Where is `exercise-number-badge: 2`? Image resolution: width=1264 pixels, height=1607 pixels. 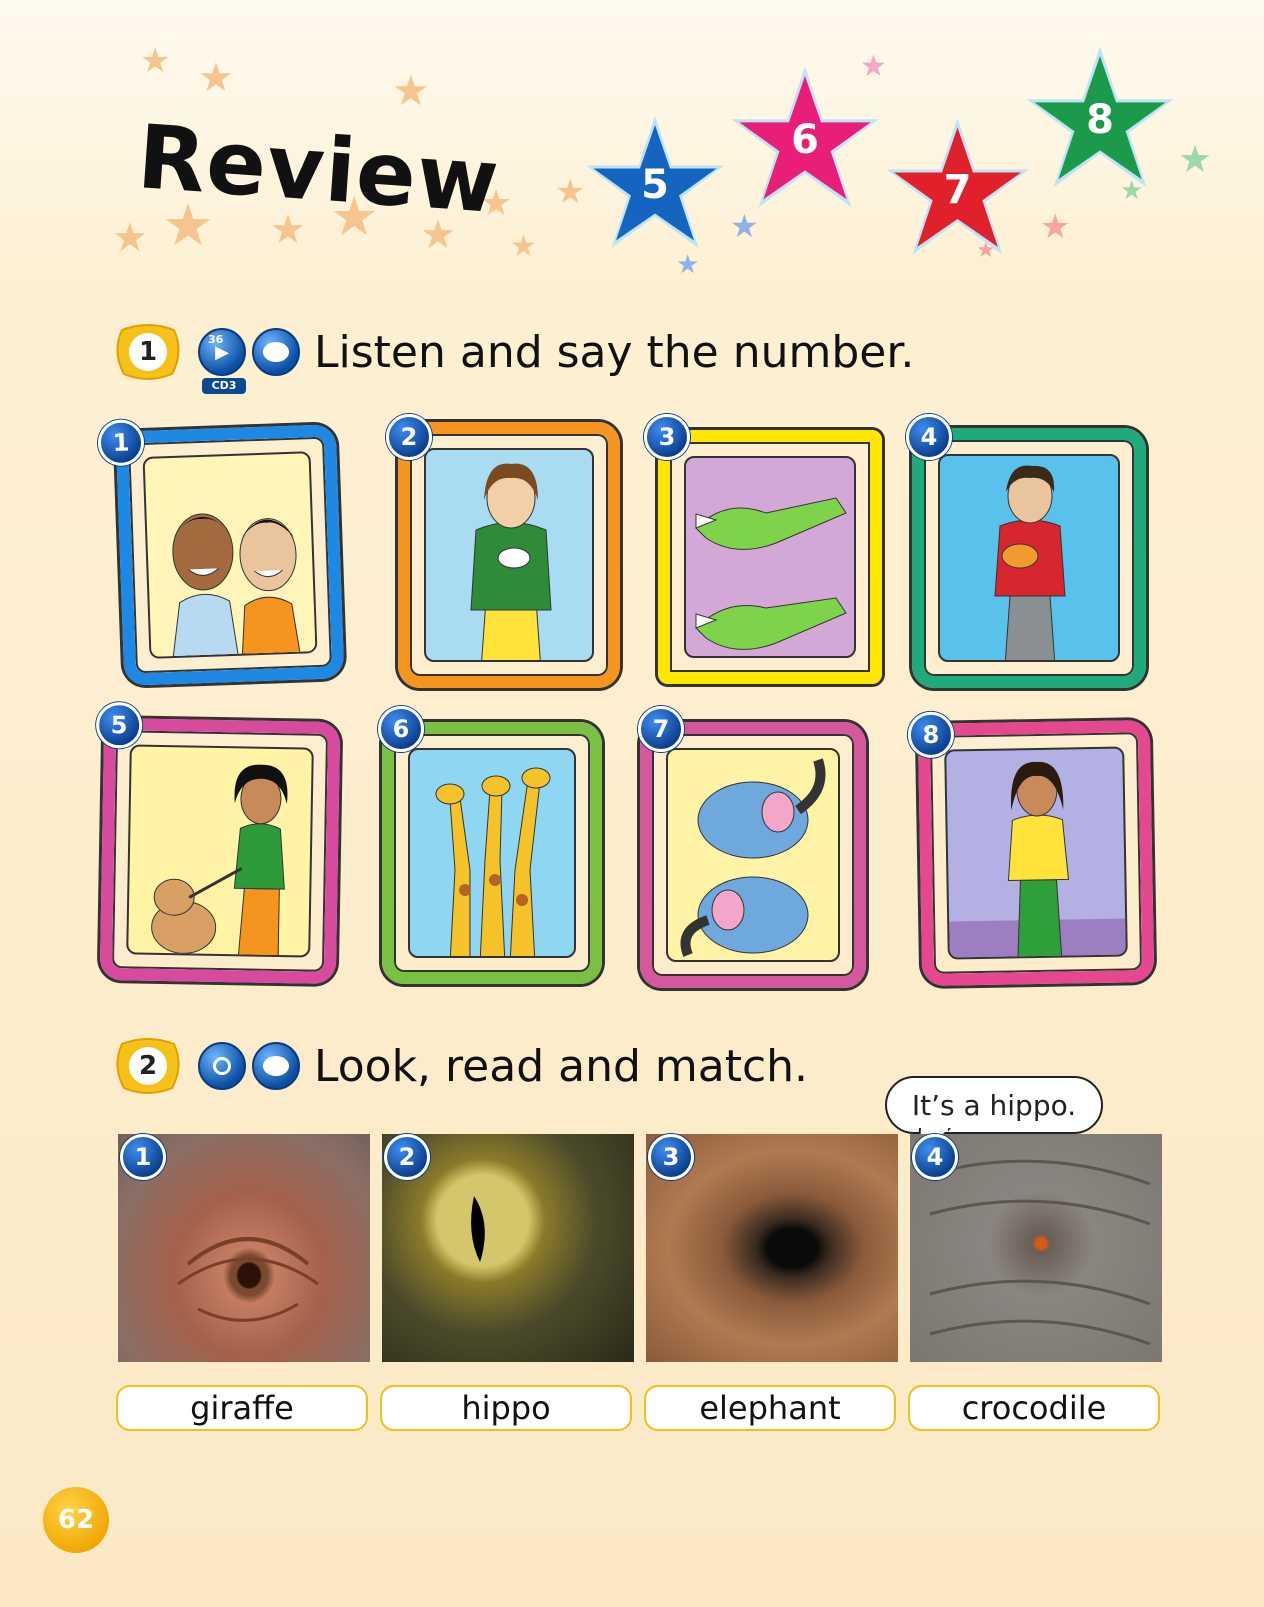 exercise-number-badge: 2 is located at coordinates (148, 1066).